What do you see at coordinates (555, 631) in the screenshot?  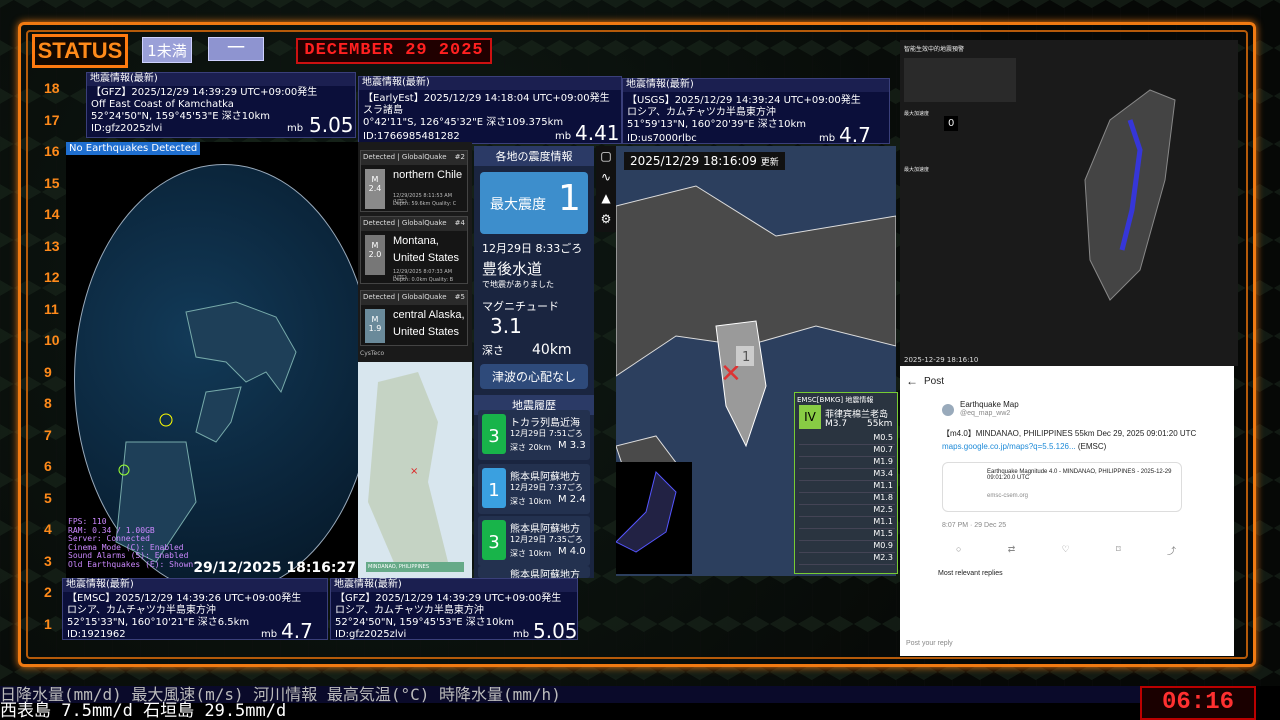 I see `magnitude: 5.05` at bounding box center [555, 631].